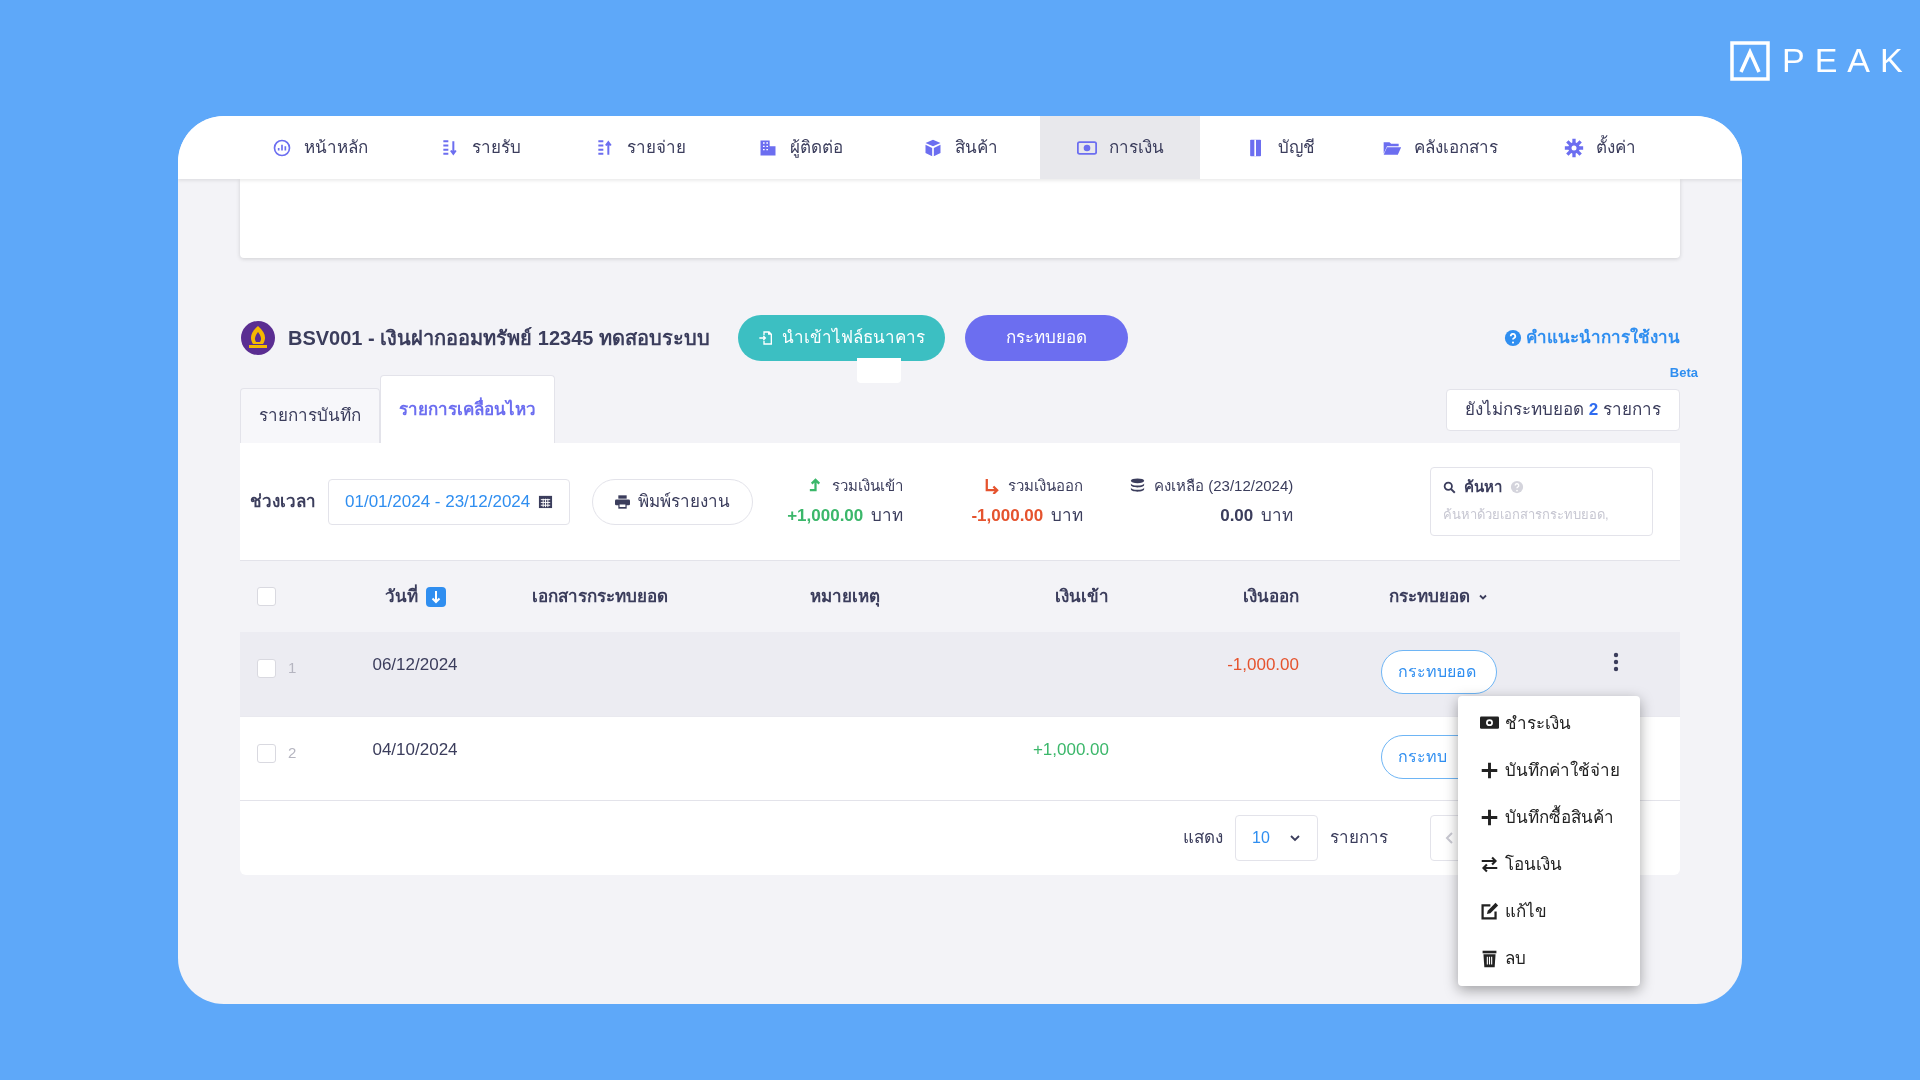  I want to click on search-icon, so click(1449, 487).